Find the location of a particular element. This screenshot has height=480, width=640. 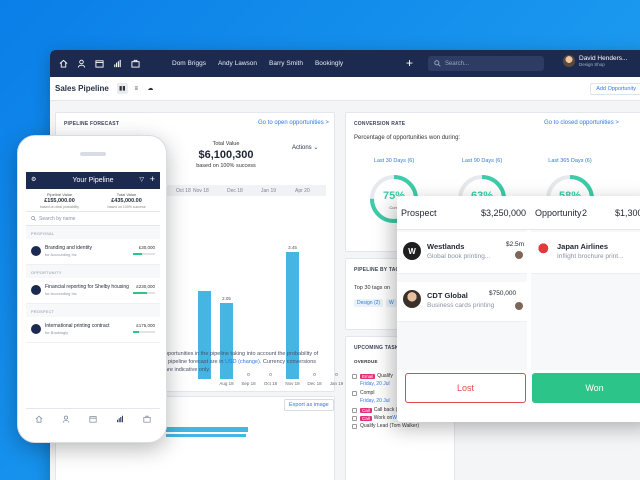

deal-amount: $2.5m is located at coordinates (515, 244).